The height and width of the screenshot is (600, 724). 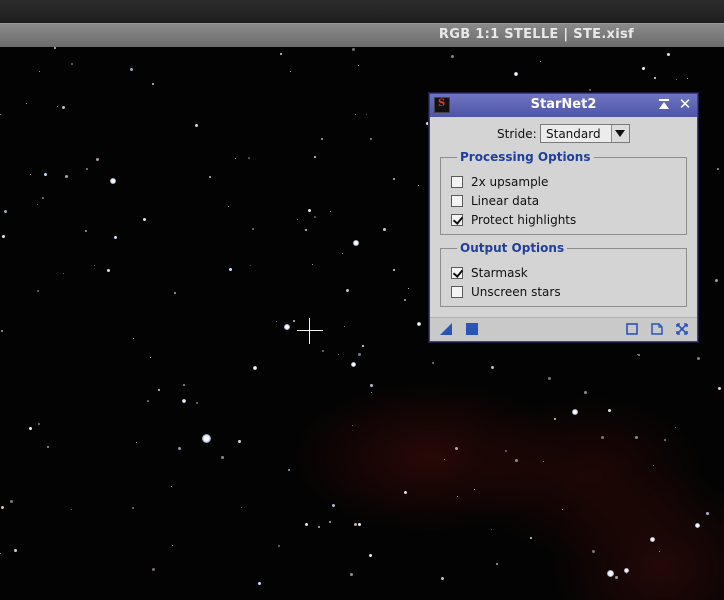 What do you see at coordinates (563, 274) in the screenshot?
I see `output-options-group: Output Options Starmask Unscreen stars` at bounding box center [563, 274].